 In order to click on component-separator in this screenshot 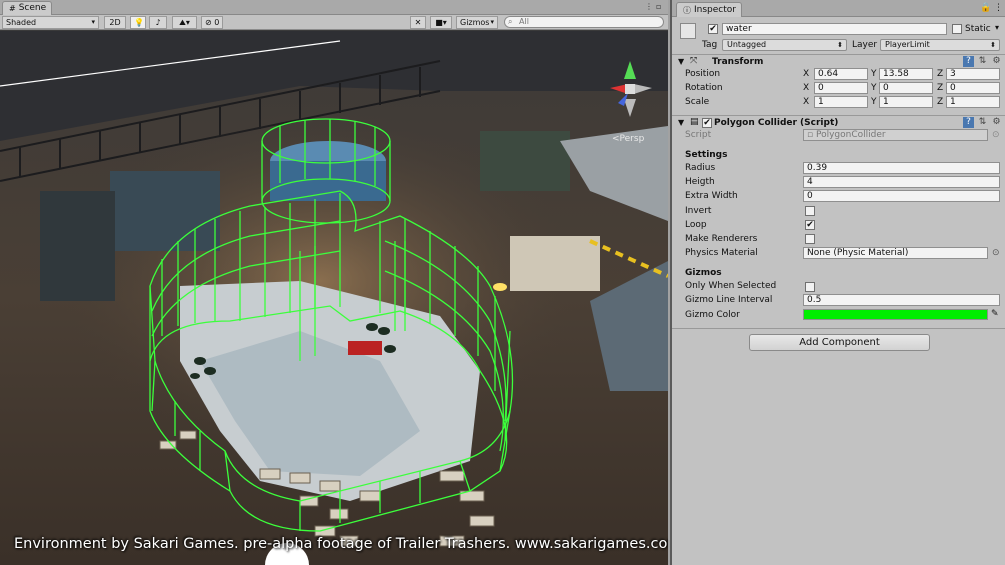, I will do `click(838, 328)`.